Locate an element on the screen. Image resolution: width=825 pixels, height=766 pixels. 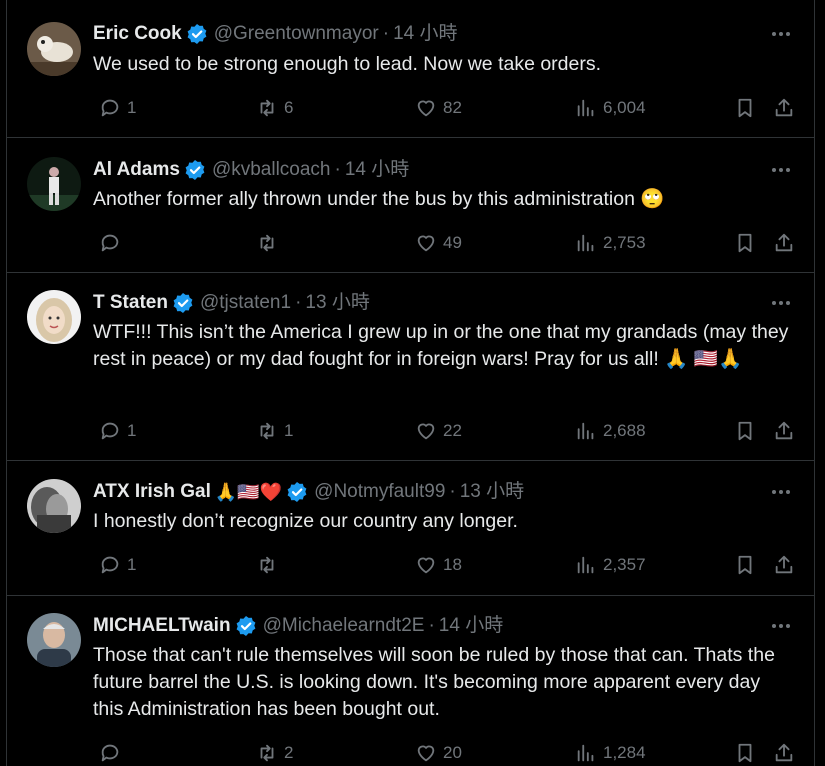
action-bar: 2 20 1,284 is located at coordinates (443, 753).